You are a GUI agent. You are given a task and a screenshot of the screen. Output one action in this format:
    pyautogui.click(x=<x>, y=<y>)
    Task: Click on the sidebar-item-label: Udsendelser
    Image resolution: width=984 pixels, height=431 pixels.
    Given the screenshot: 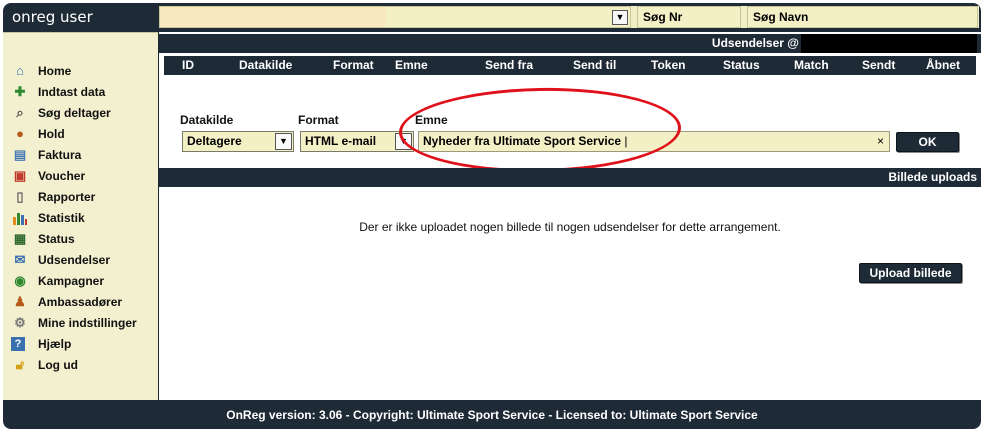 What is the action you would take?
    pyautogui.click(x=74, y=260)
    